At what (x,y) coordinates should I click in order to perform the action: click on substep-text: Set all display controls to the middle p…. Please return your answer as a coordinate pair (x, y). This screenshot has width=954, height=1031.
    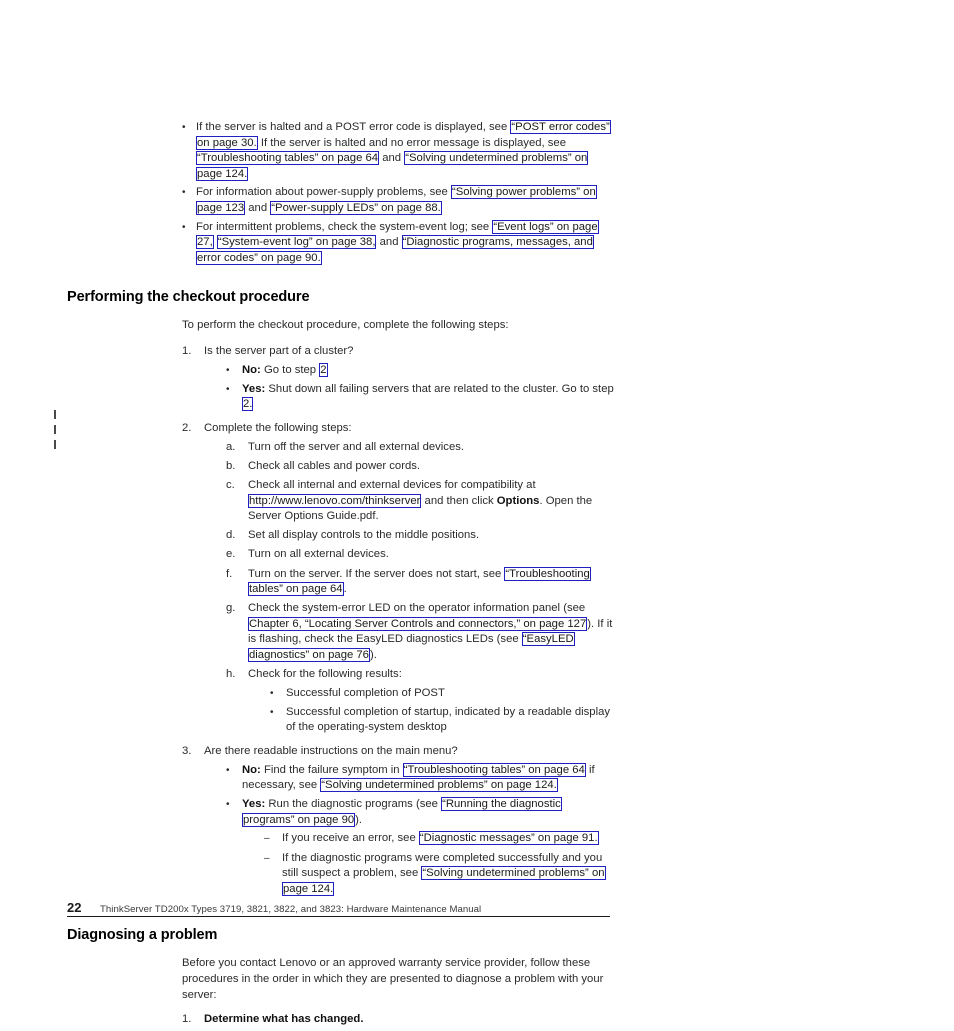
    Looking at the image, I should click on (364, 535).